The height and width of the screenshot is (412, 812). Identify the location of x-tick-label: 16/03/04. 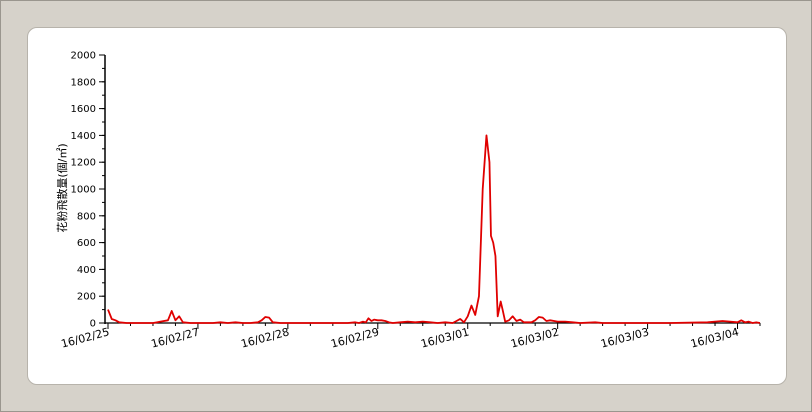
(714, 337).